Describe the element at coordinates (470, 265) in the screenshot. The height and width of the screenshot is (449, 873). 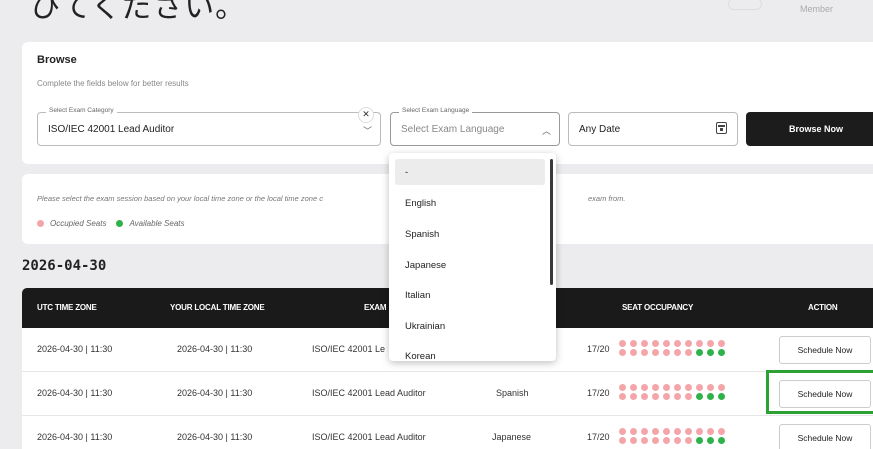
I see `dropdown-option: Japanese` at that location.